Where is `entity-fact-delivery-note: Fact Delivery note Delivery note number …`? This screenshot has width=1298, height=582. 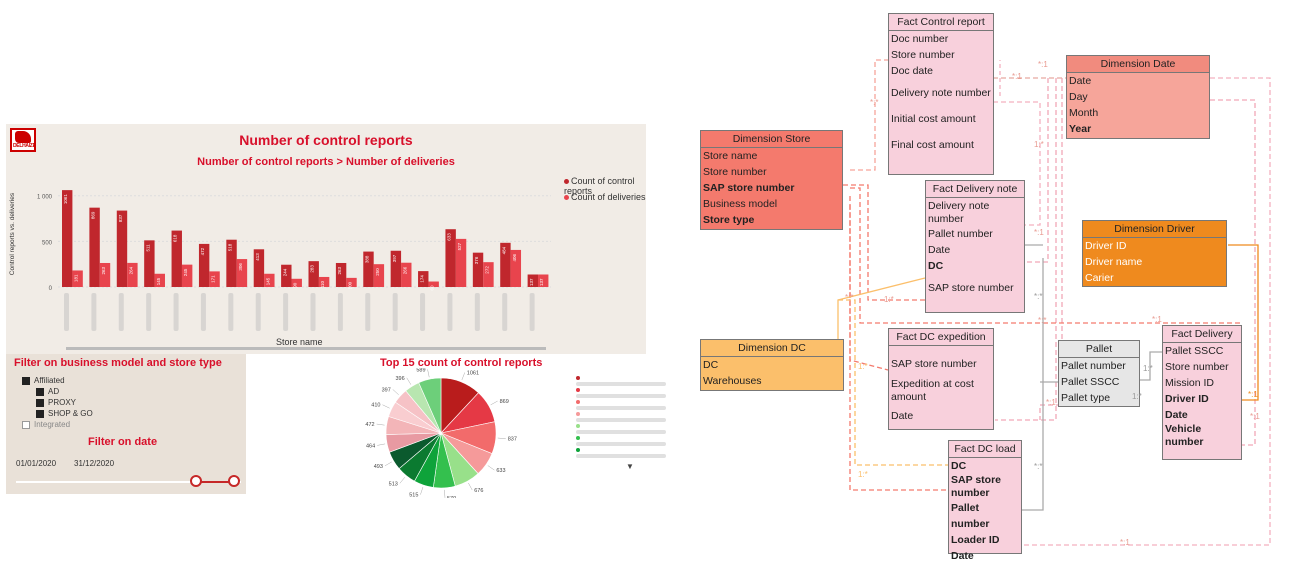 entity-fact-delivery-note: Fact Delivery note Delivery note number … is located at coordinates (975, 246).